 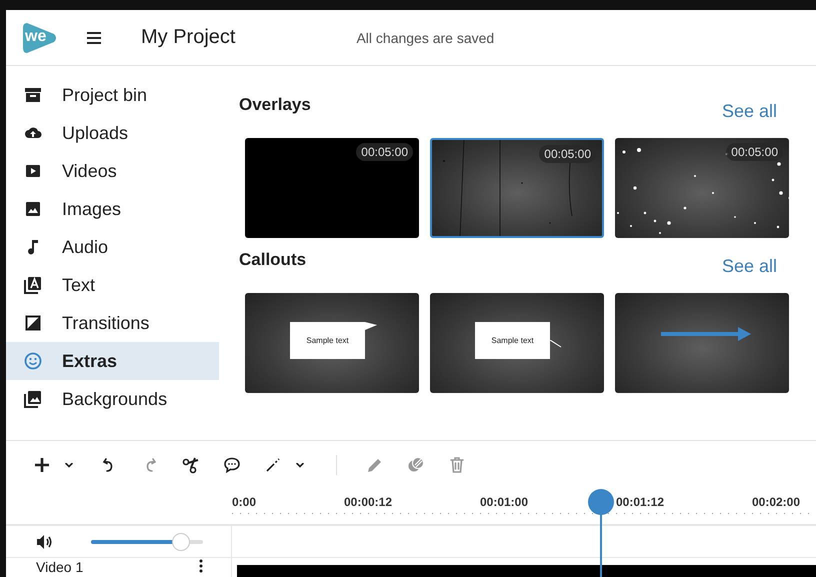 I want to click on slider-handle, so click(x=181, y=541).